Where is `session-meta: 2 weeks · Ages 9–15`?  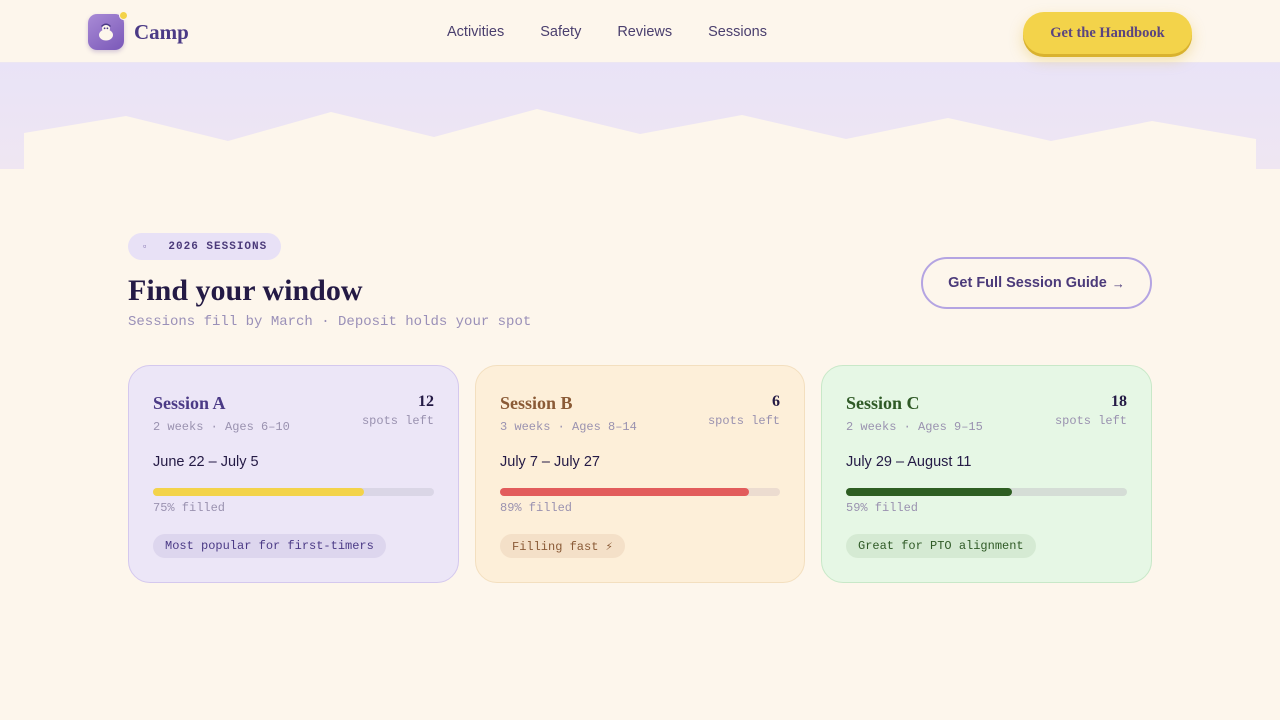
session-meta: 2 weeks · Ages 9–15 is located at coordinates (914, 427).